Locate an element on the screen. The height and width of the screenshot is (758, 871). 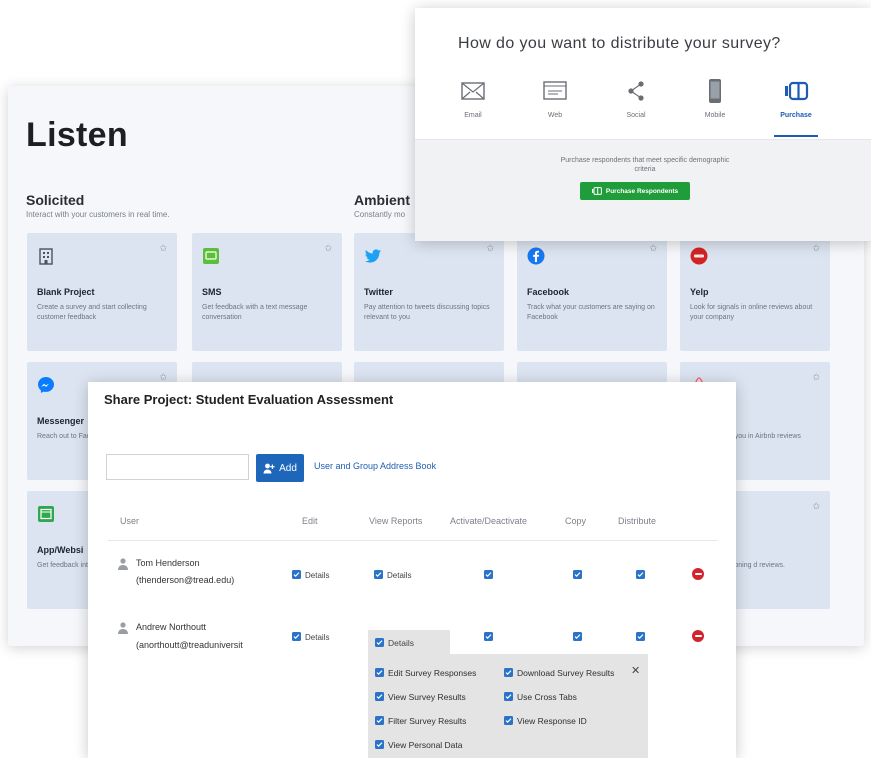
dist-option-social: Social is located at coordinates (636, 98).